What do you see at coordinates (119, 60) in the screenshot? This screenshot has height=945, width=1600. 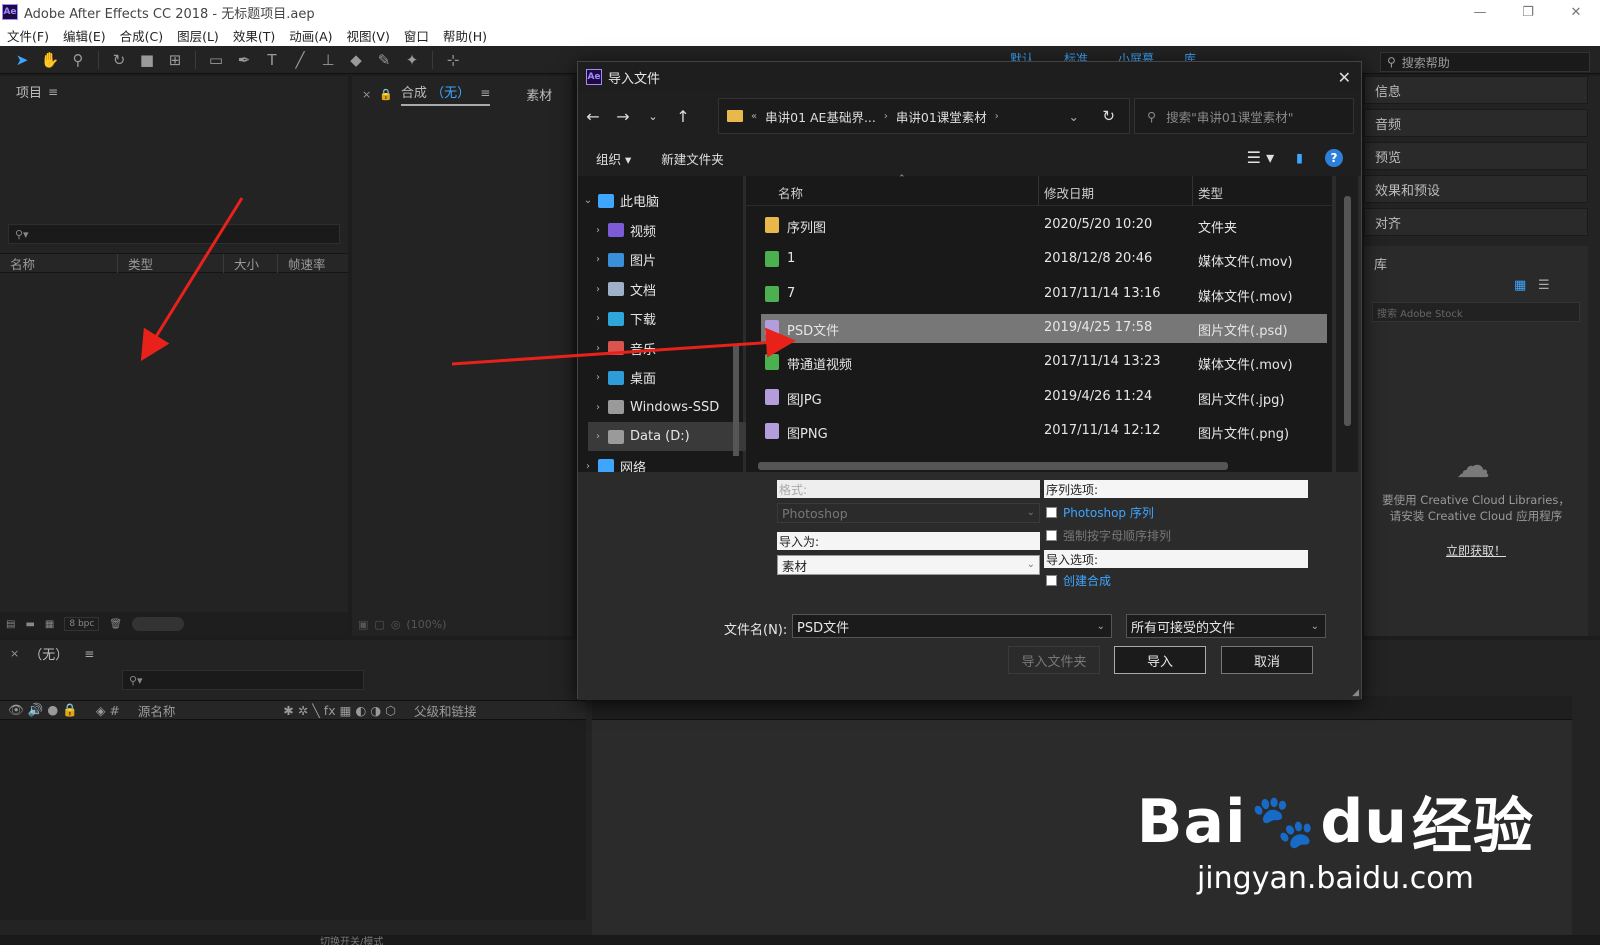 I see `rotate-tool-icon: ↻` at bounding box center [119, 60].